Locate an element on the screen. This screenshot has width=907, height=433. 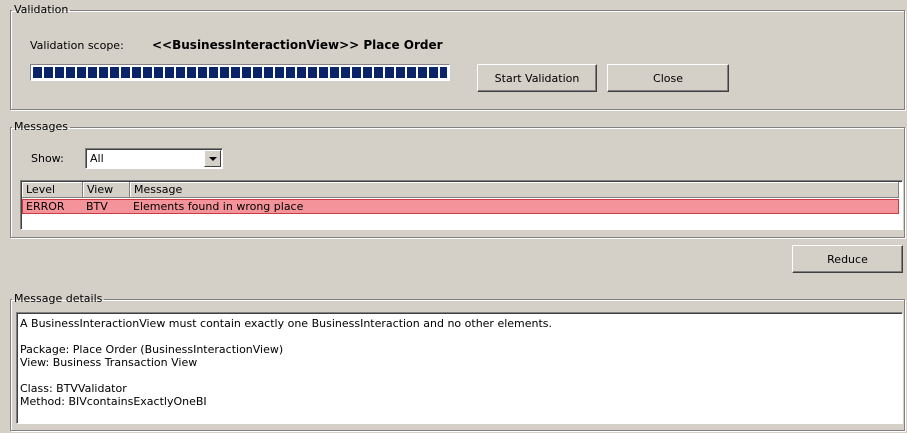
validation-scope-value: <<BusinessInteractionView>> Place Order is located at coordinates (297, 45).